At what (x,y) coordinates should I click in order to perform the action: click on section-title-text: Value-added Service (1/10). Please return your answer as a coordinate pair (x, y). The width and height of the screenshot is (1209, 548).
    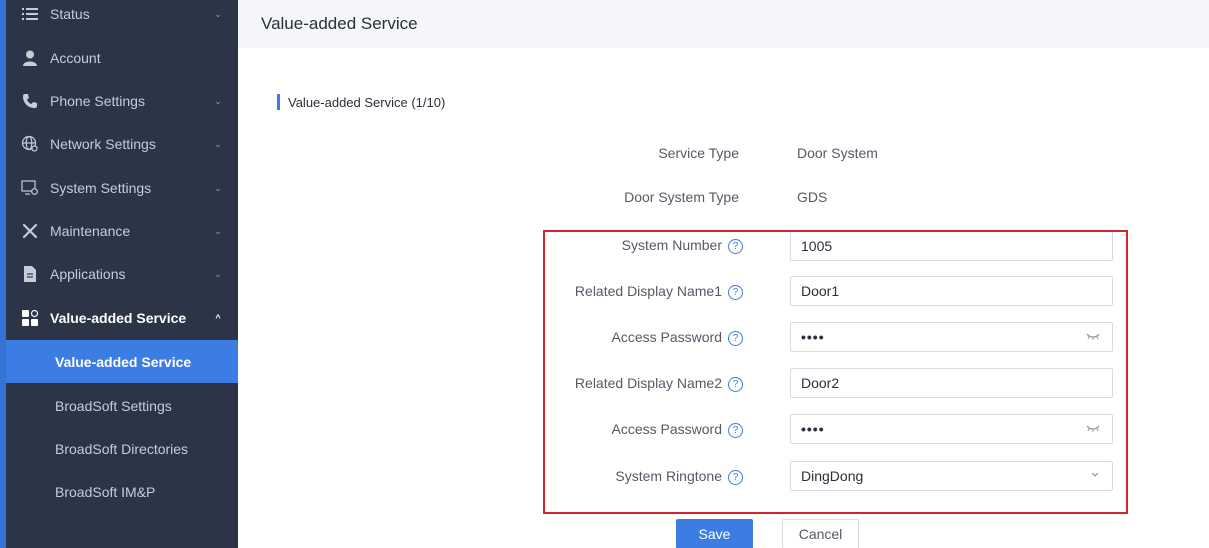
    Looking at the image, I should click on (367, 102).